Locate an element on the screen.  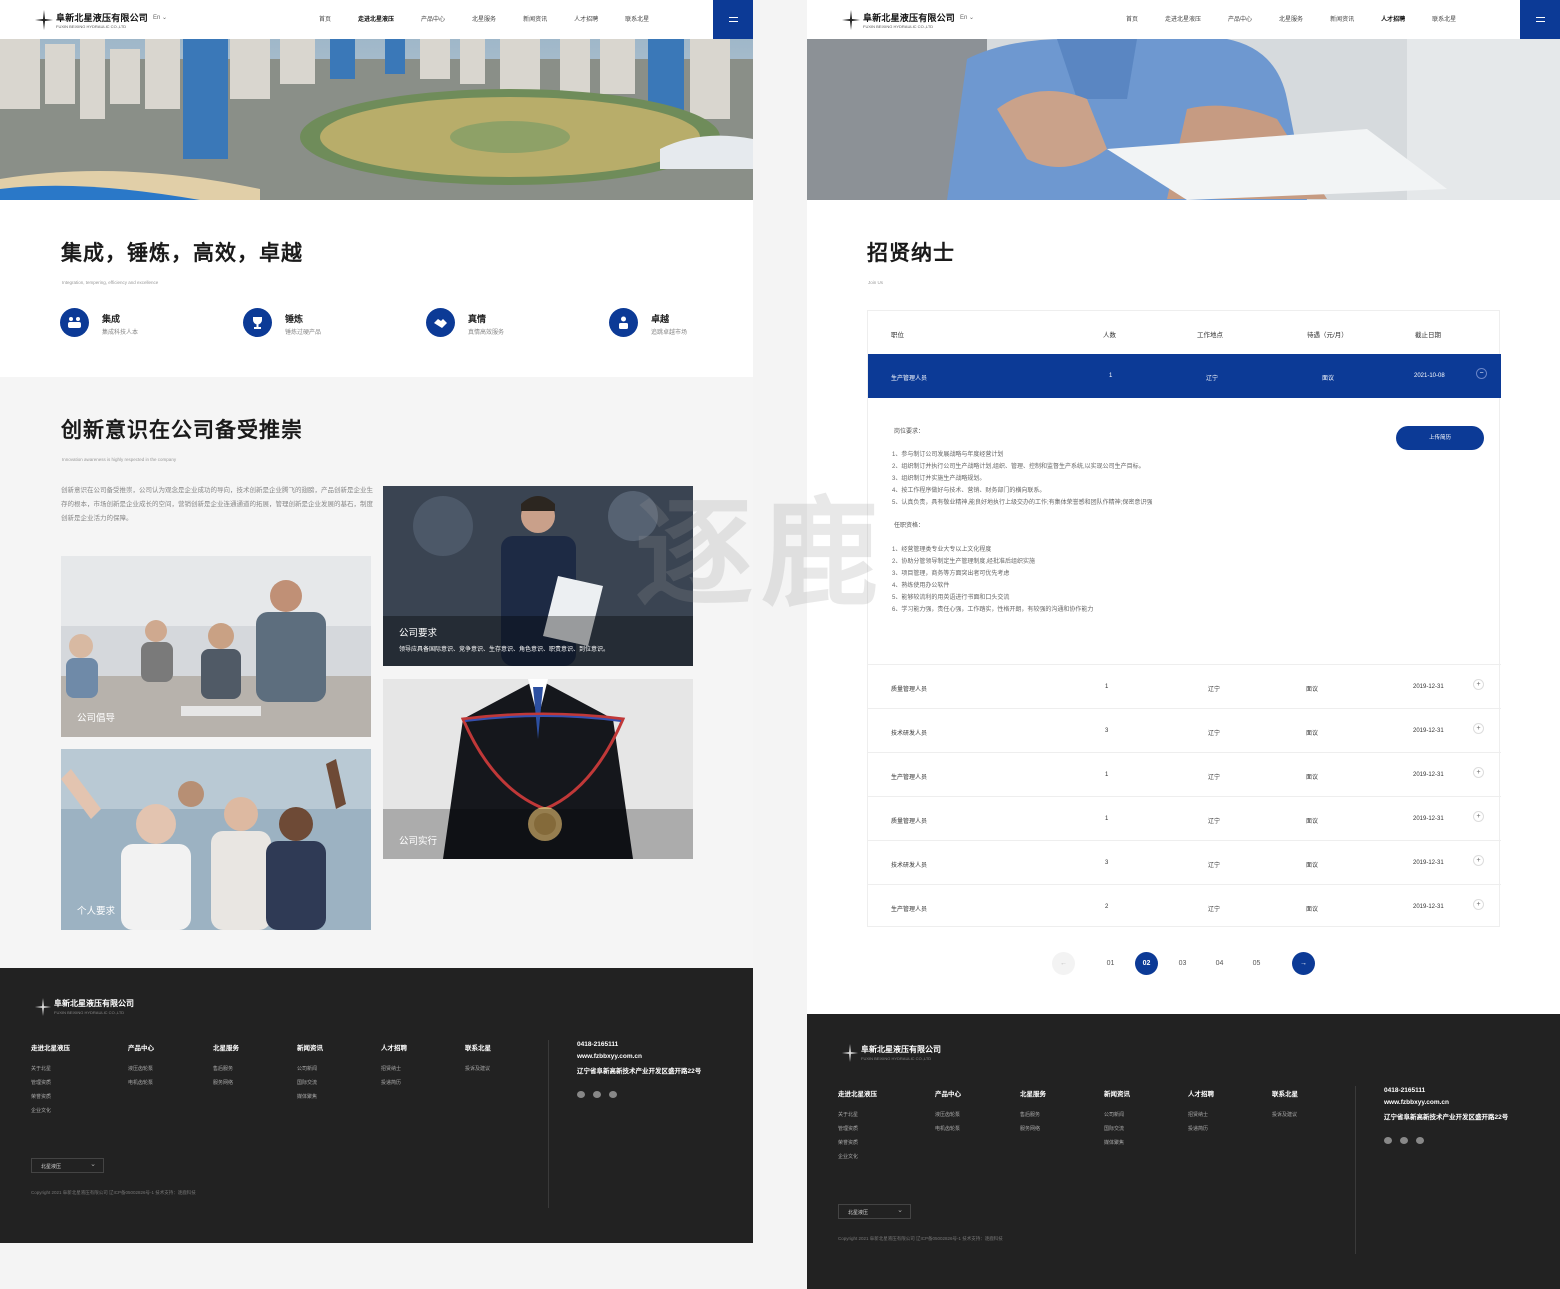
col-count: 人数 is located at coordinates (1109, 335).